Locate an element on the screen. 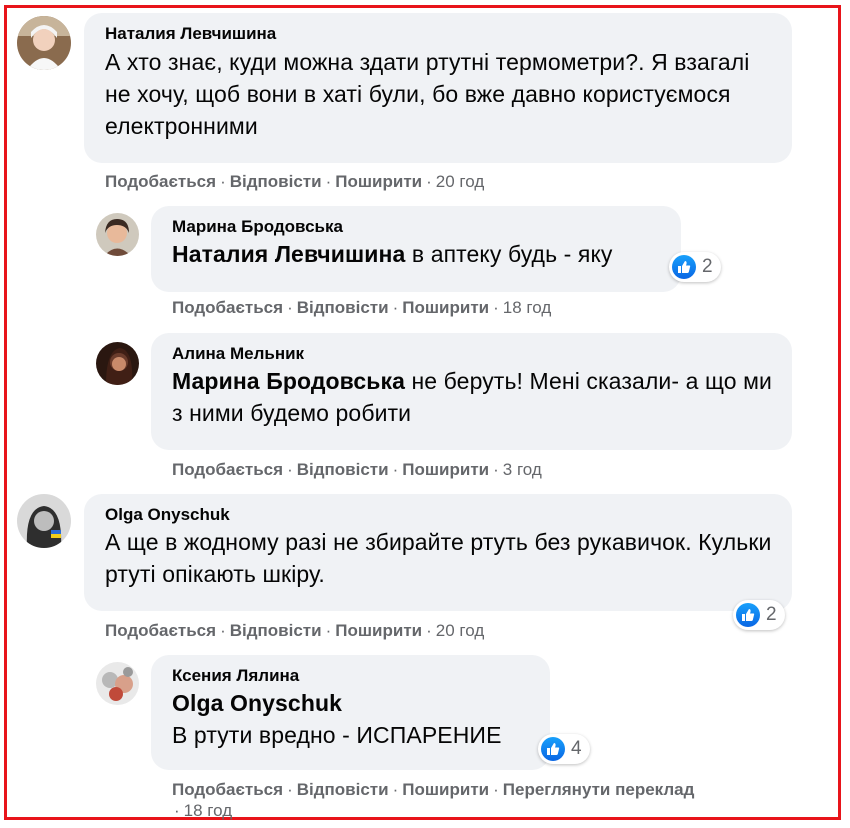  comment-author: Алина Мельник is located at coordinates (475, 354).